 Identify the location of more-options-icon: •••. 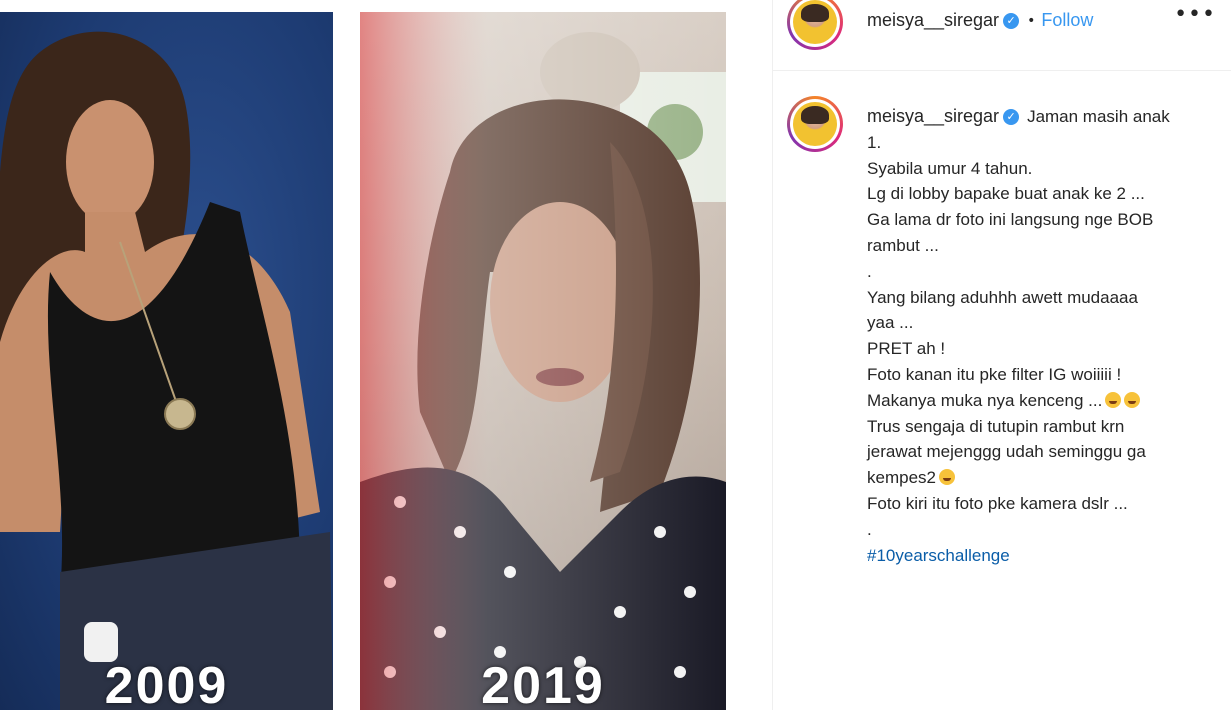
(1195, 14).